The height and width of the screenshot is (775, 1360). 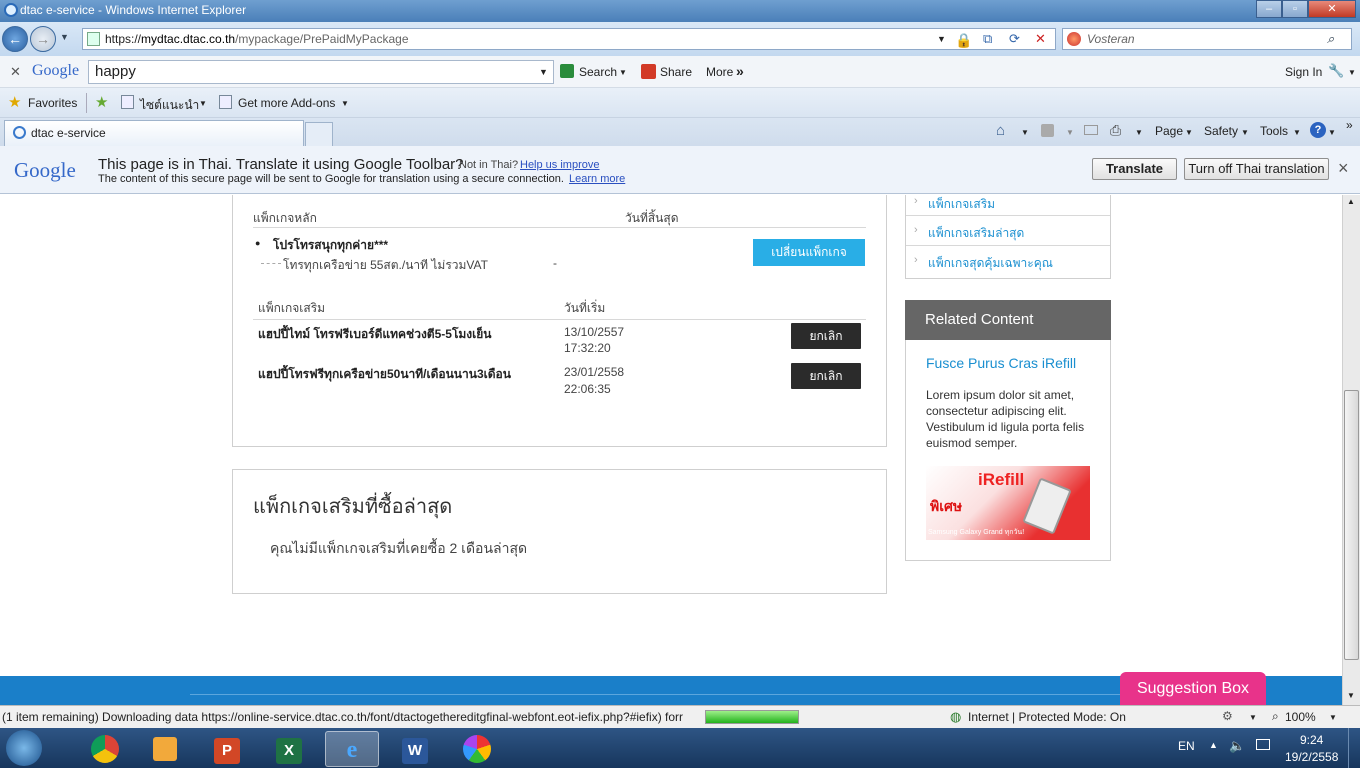 I want to click on add-favorite-icon: ★, so click(x=101, y=102).